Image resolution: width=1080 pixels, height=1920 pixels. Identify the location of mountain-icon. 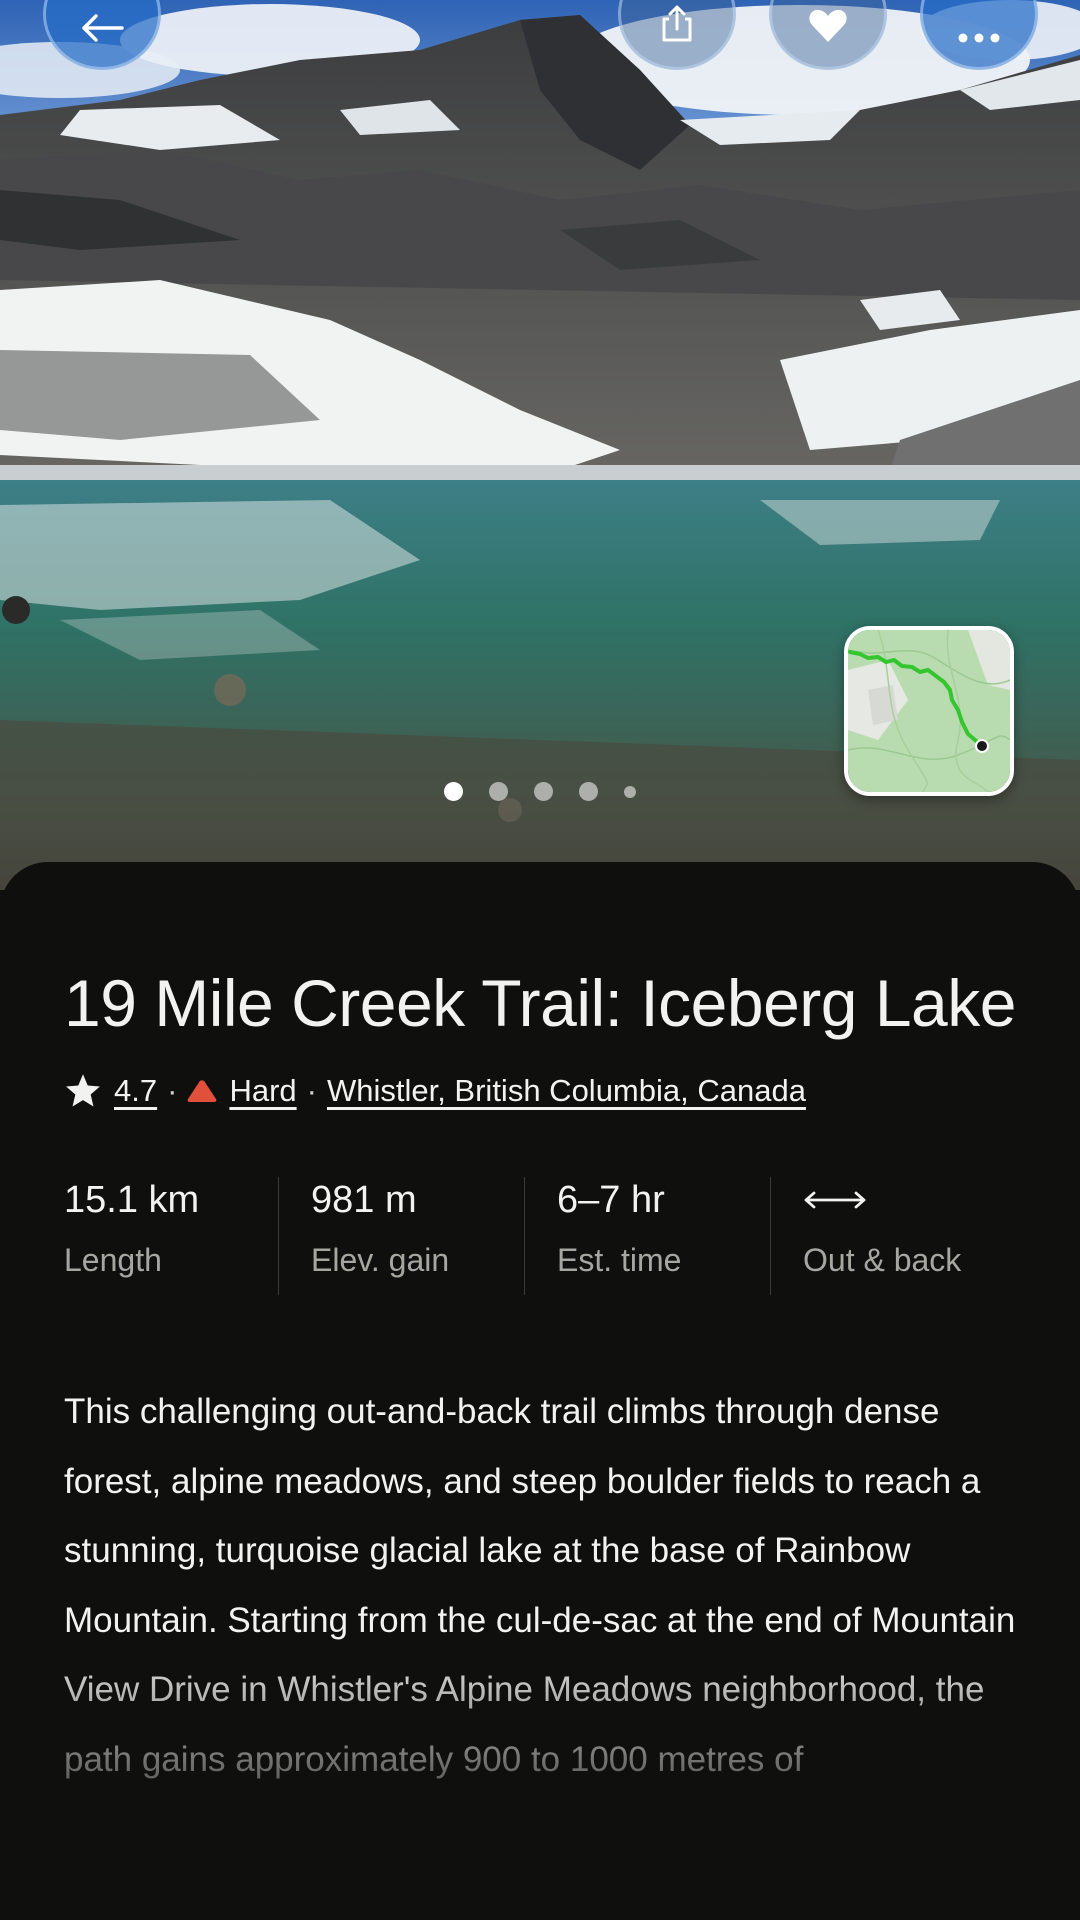
(202, 1091).